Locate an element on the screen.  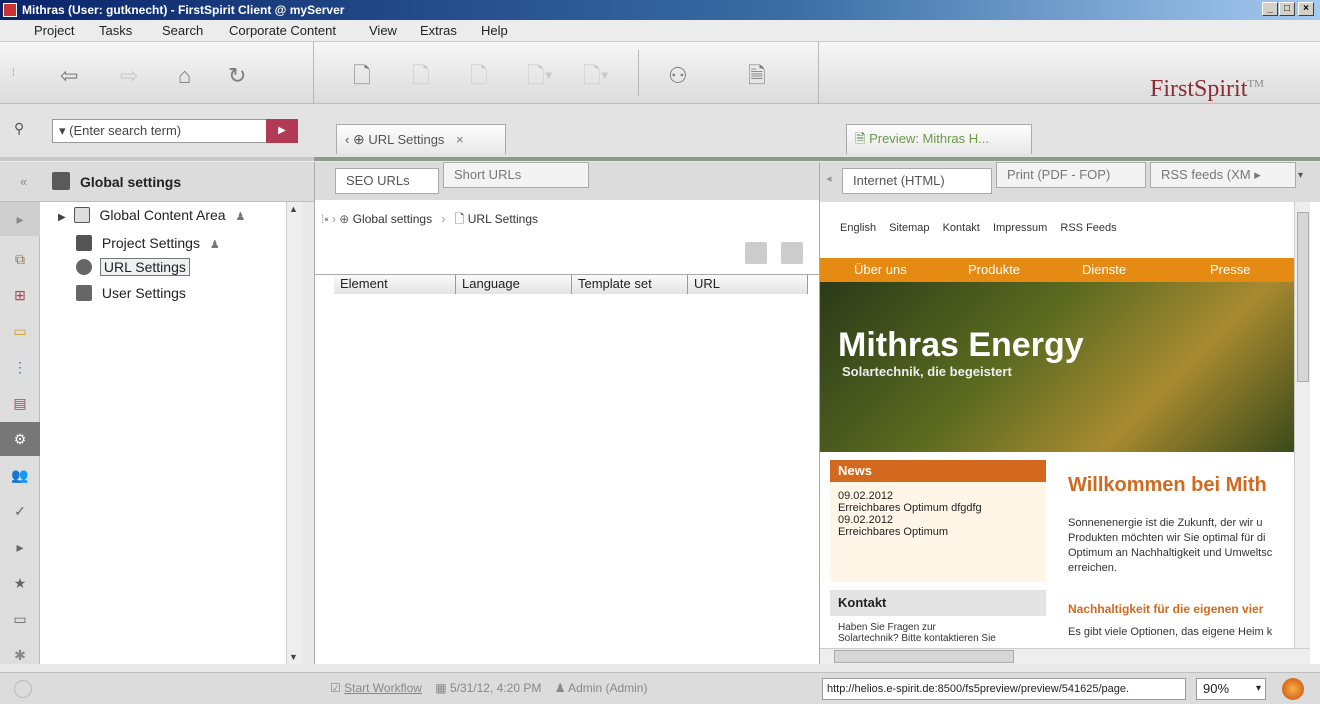
back-icon: ⇦ is located at coordinates (69, 76).